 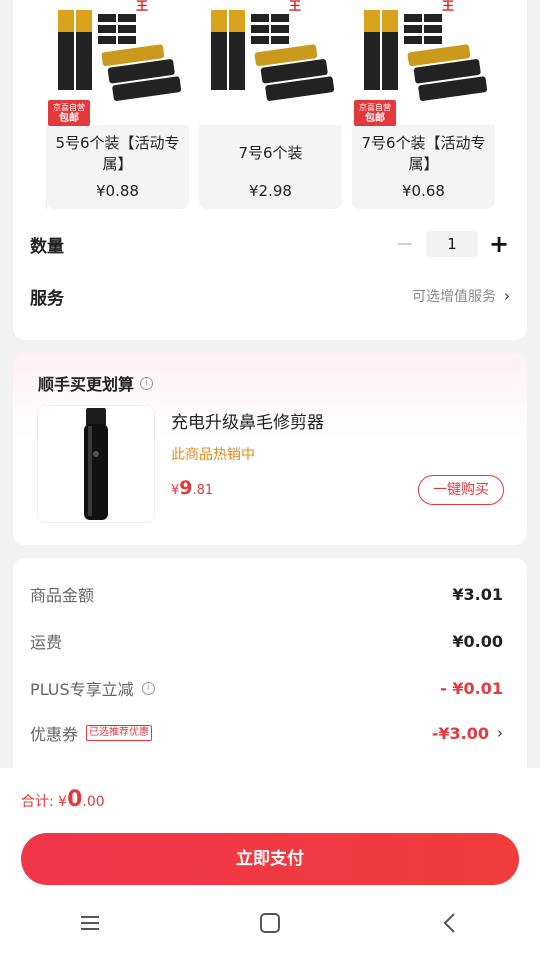 I want to click on quantity-stepper: − 1 +, so click(x=452, y=244).